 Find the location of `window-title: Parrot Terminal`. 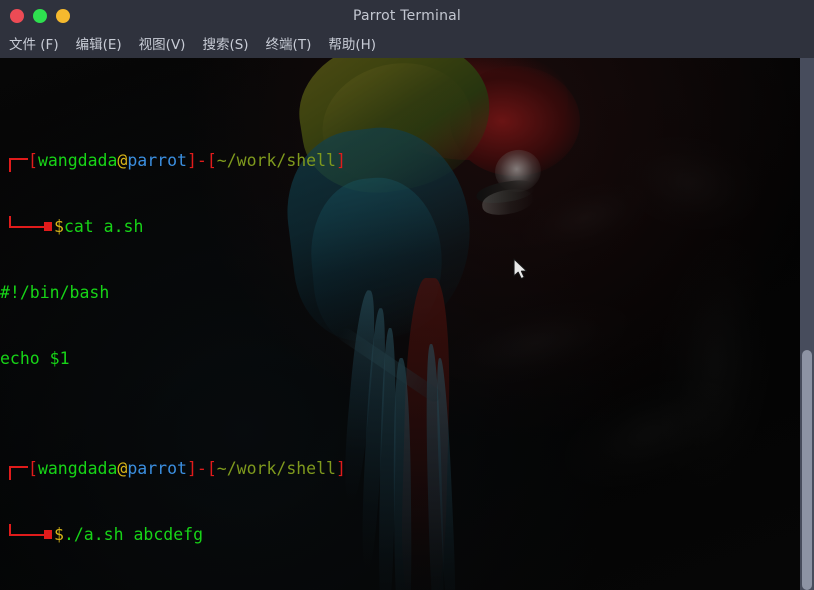

window-title: Parrot Terminal is located at coordinates (407, 16).